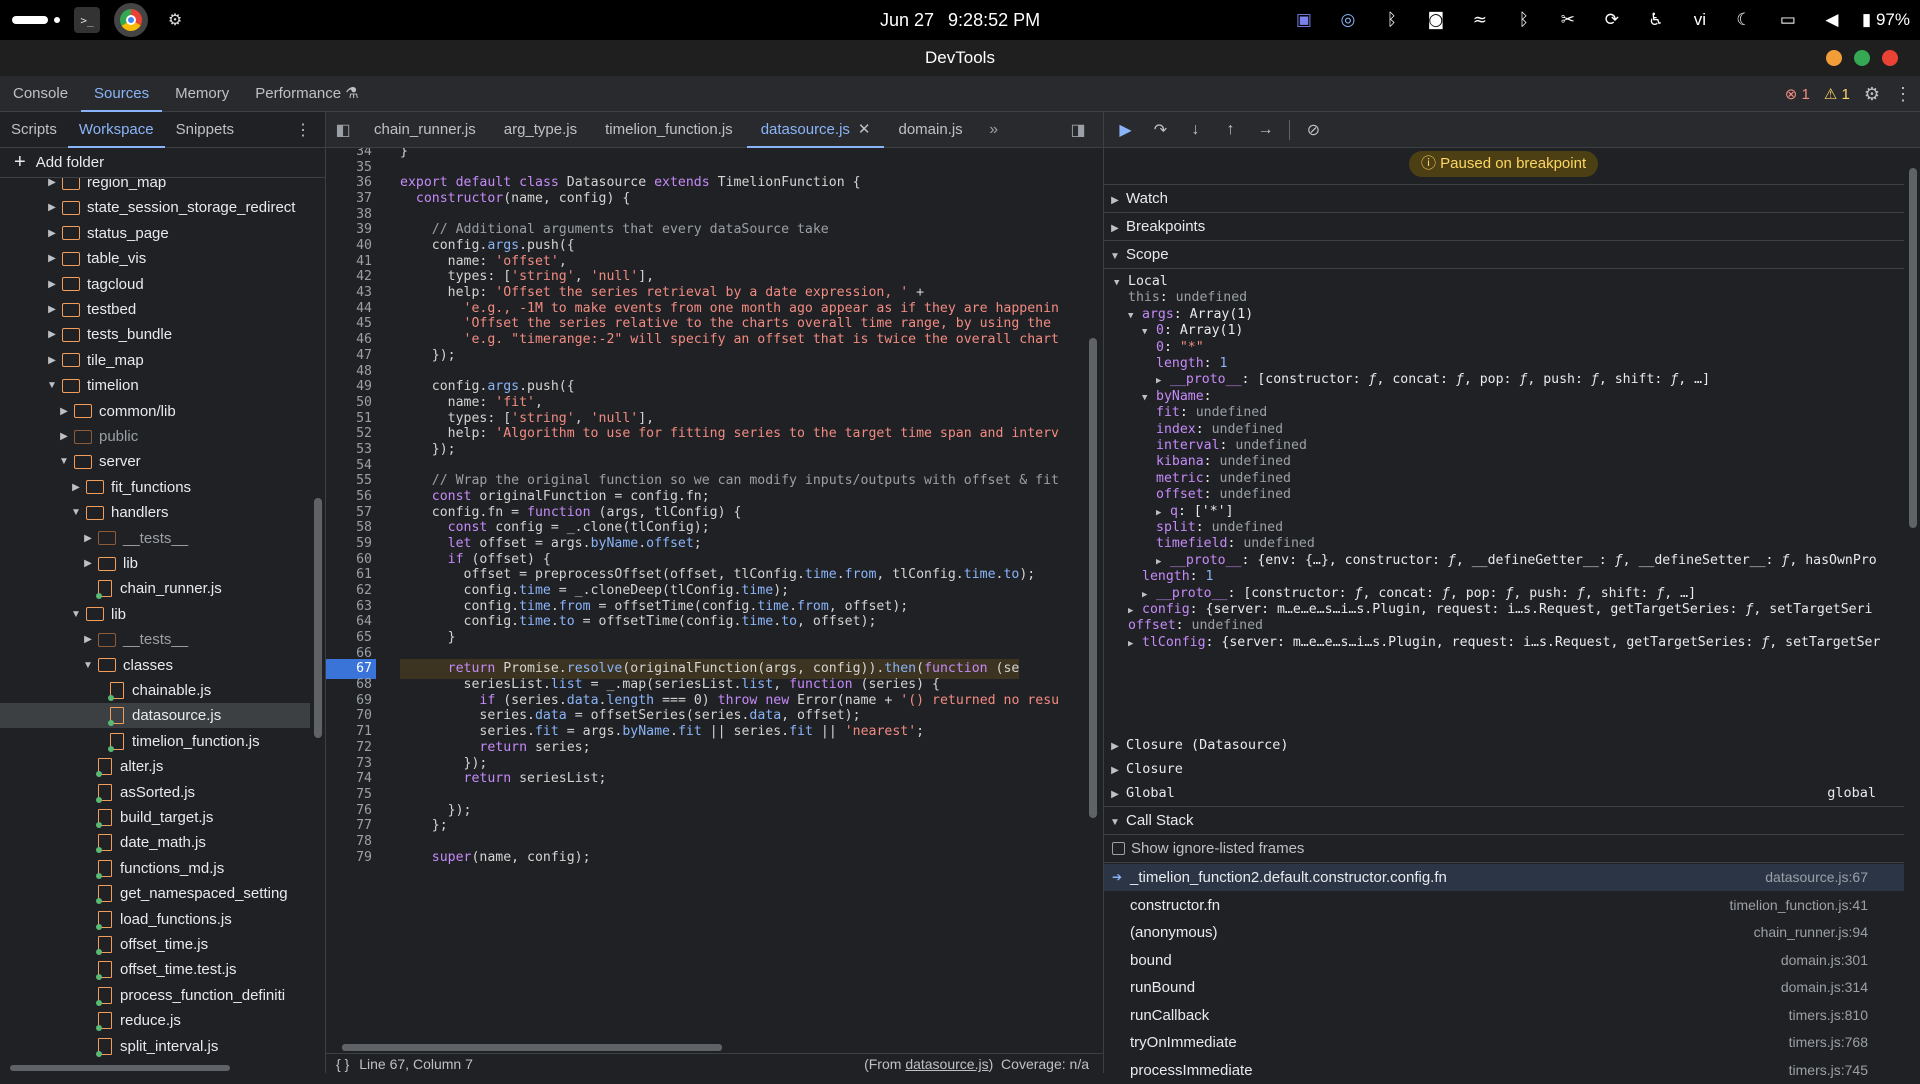 This screenshot has width=1920, height=1084. What do you see at coordinates (946, 1064) in the screenshot?
I see `source-link: datasource.js` at bounding box center [946, 1064].